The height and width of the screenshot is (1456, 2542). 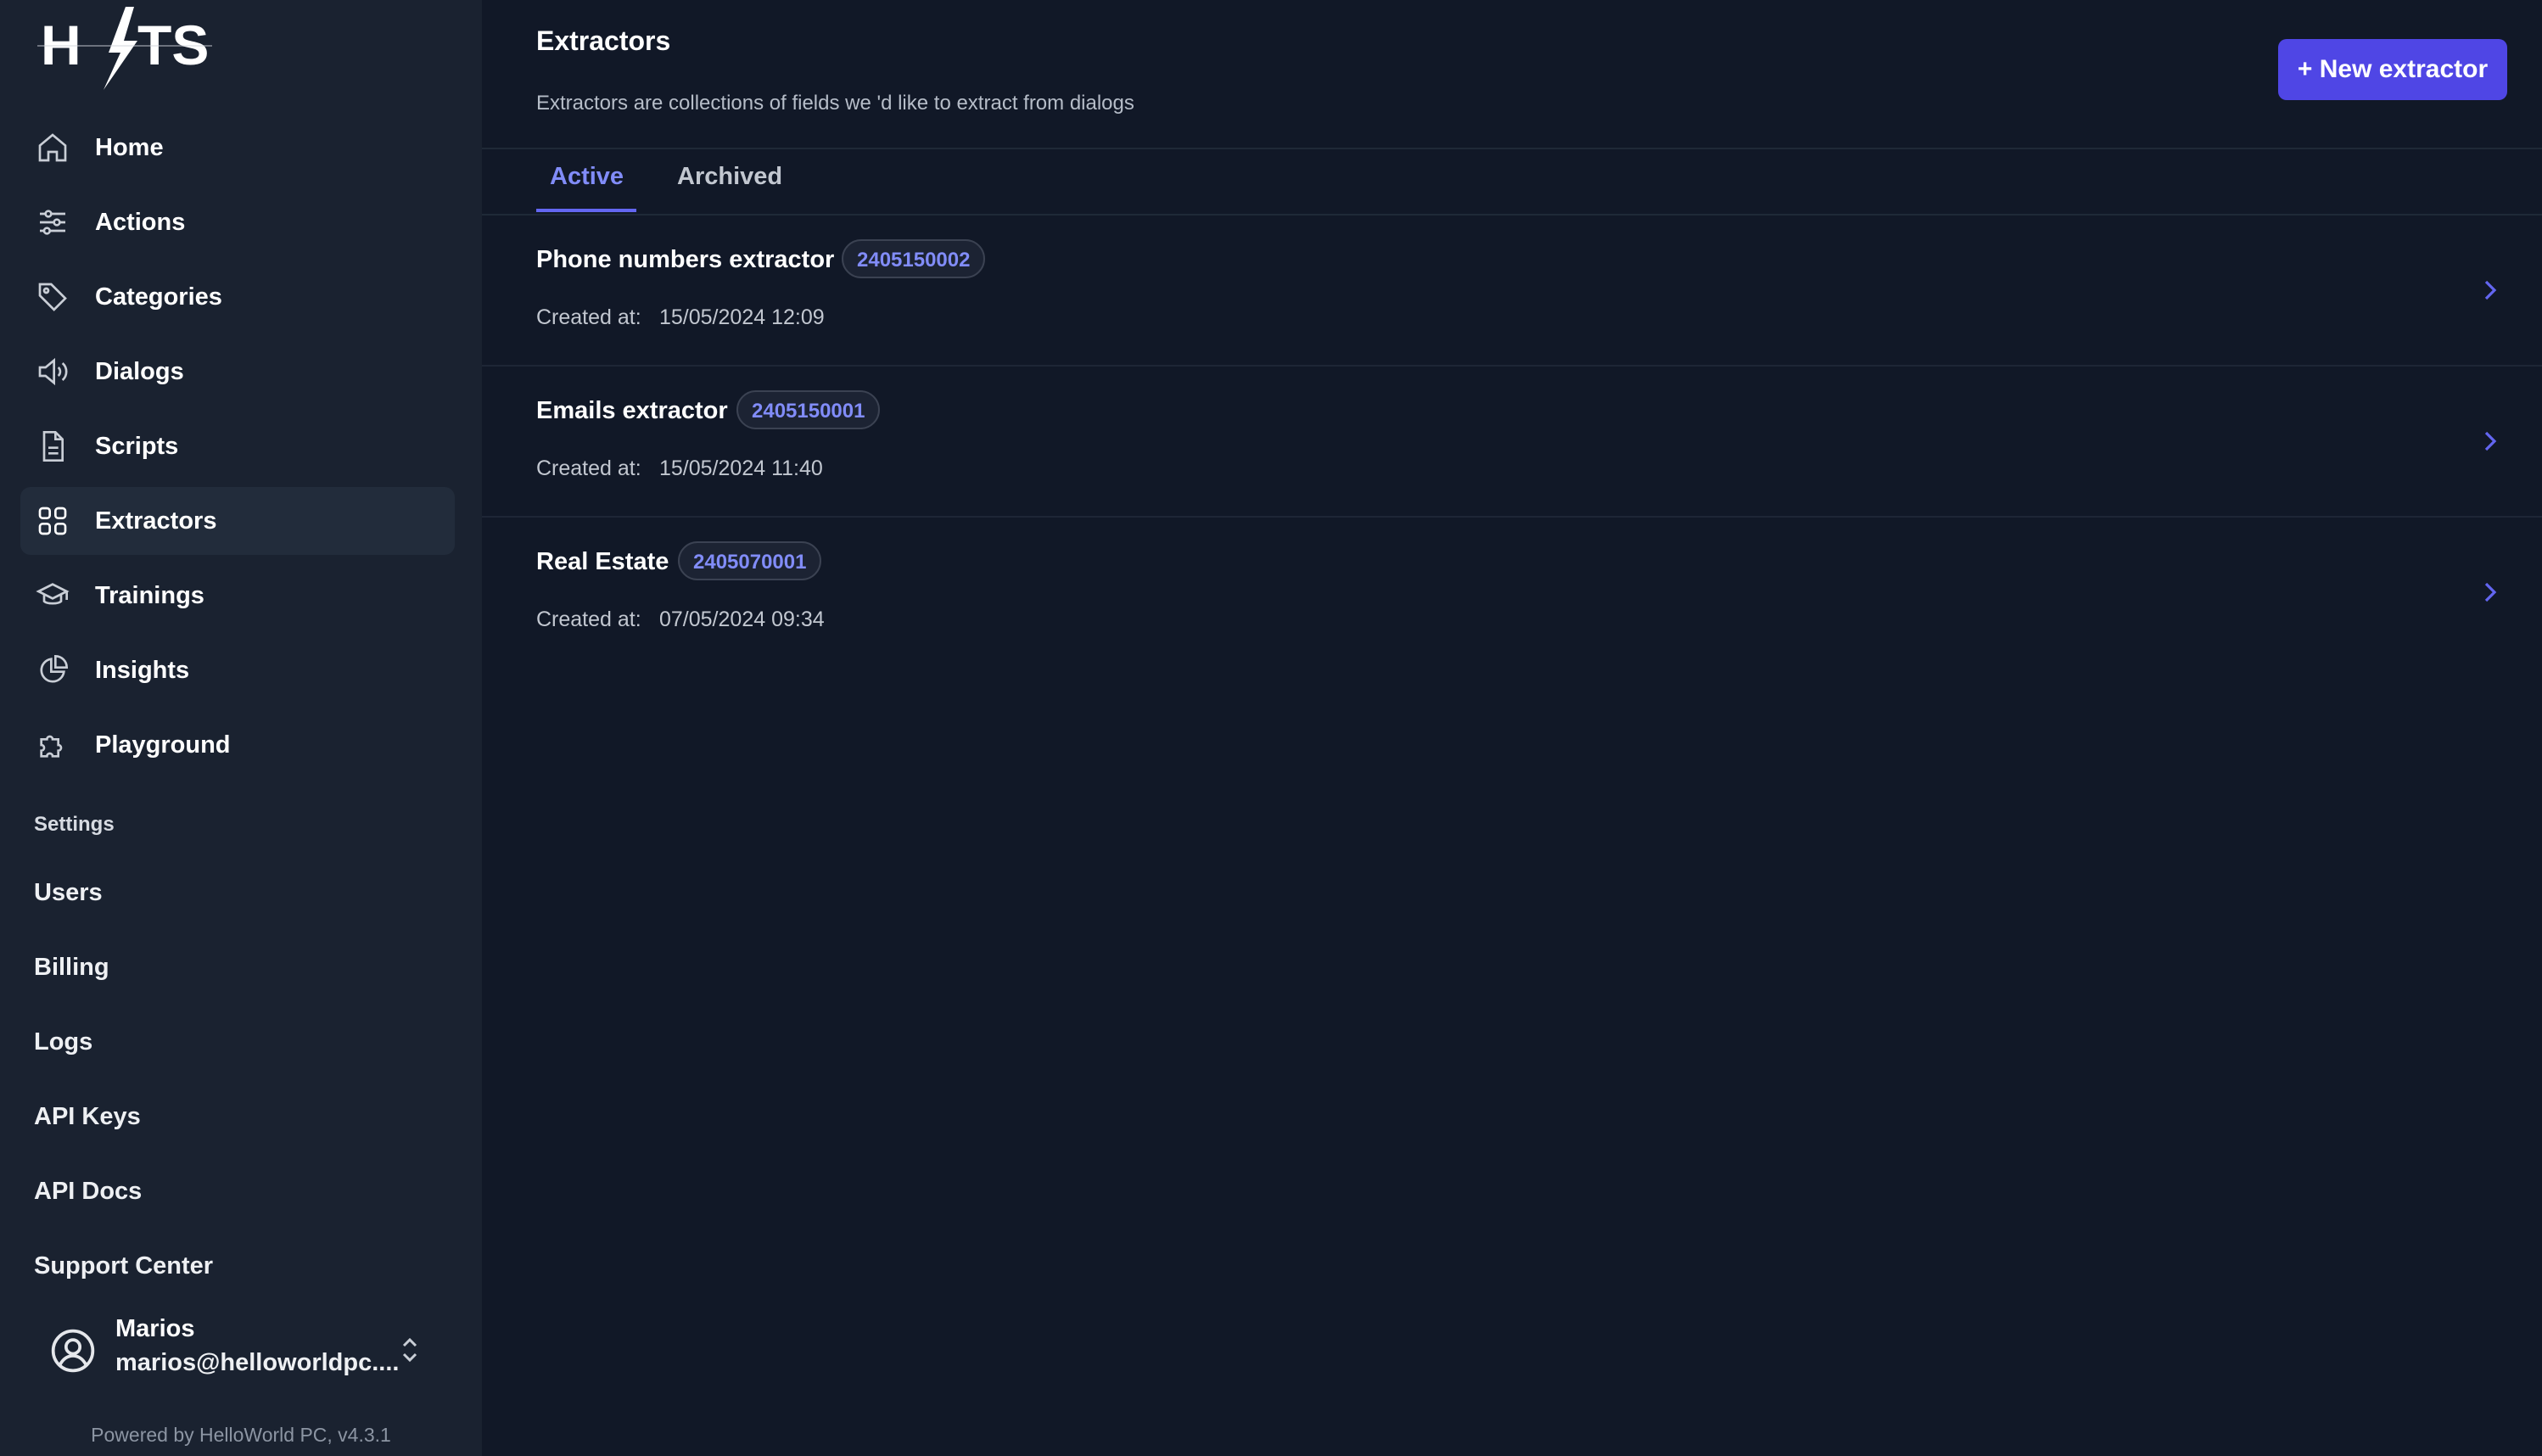 What do you see at coordinates (53, 670) in the screenshot?
I see `pie-chart-icon` at bounding box center [53, 670].